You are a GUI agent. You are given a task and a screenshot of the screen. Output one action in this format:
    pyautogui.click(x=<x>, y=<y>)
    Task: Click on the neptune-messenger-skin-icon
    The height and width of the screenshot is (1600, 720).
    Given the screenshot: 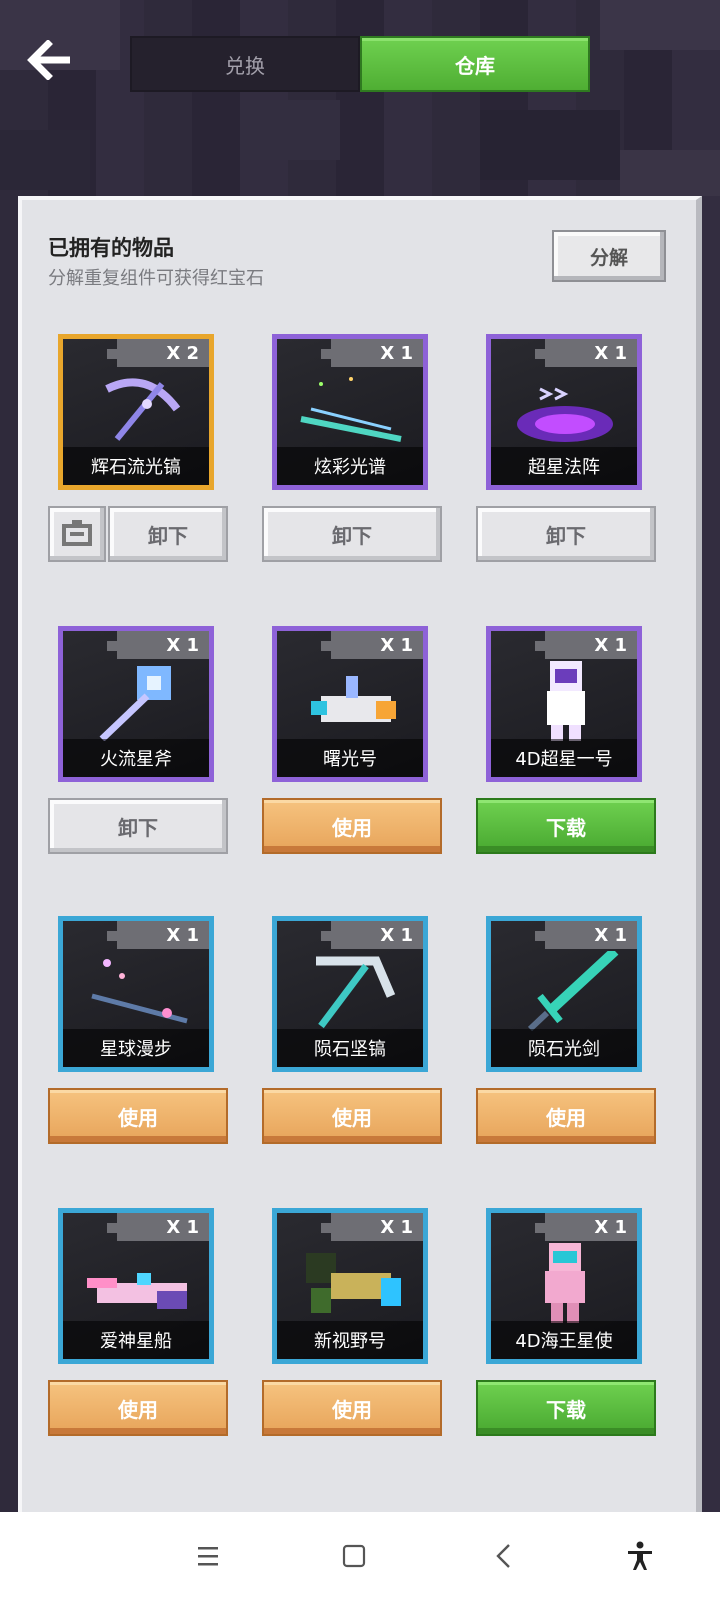 What is the action you would take?
    pyautogui.click(x=565, y=1283)
    